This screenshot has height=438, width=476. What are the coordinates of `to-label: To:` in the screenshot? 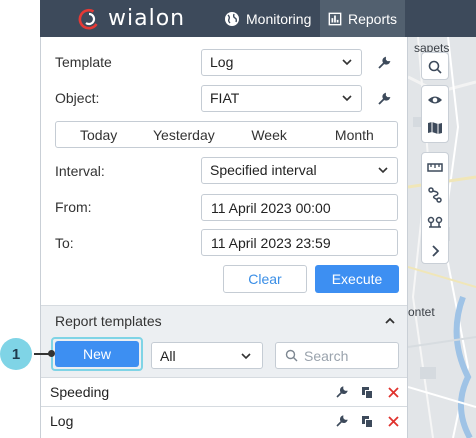 It's located at (64, 243).